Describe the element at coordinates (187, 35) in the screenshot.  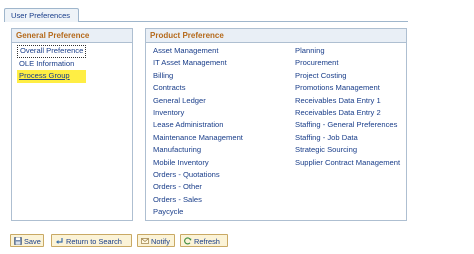
I see `product-preference-title: Product Preference` at that location.